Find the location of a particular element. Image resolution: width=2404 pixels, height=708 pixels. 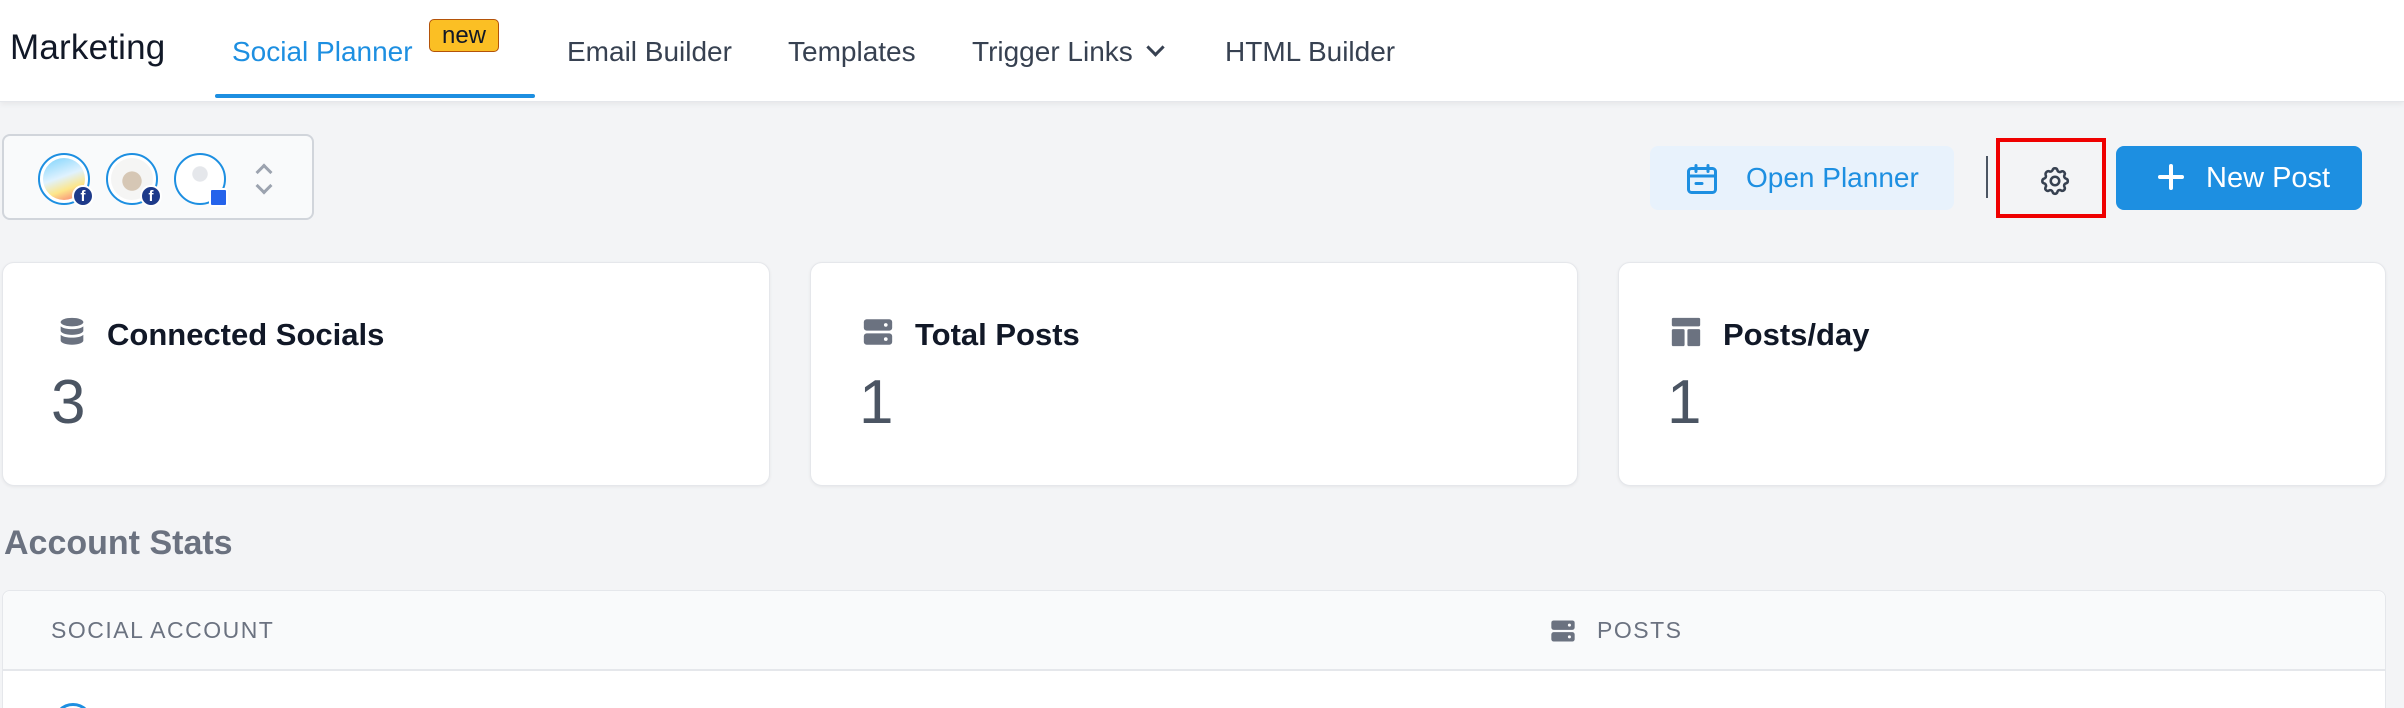

toolbar-divider is located at coordinates (1987, 177).